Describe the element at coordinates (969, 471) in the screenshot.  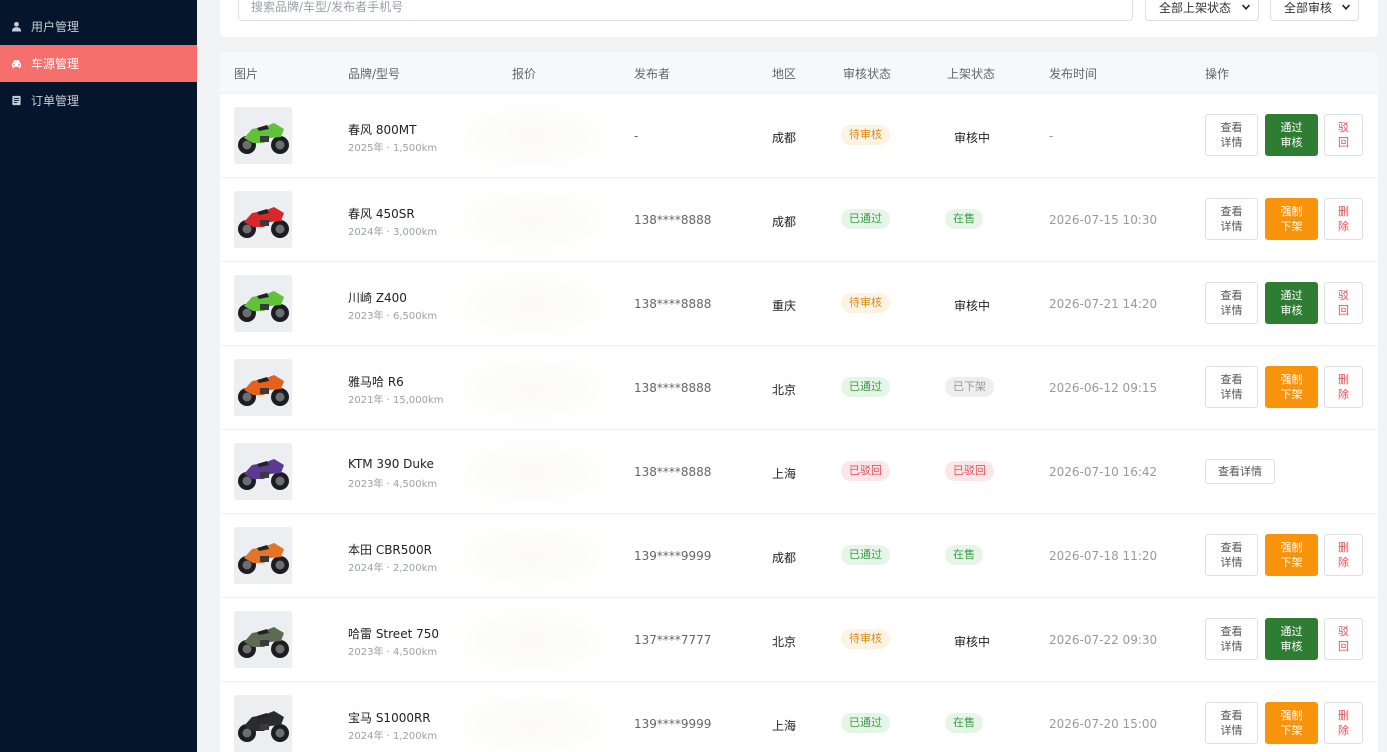
I see `shelf-status-badge: 已驳回` at that location.